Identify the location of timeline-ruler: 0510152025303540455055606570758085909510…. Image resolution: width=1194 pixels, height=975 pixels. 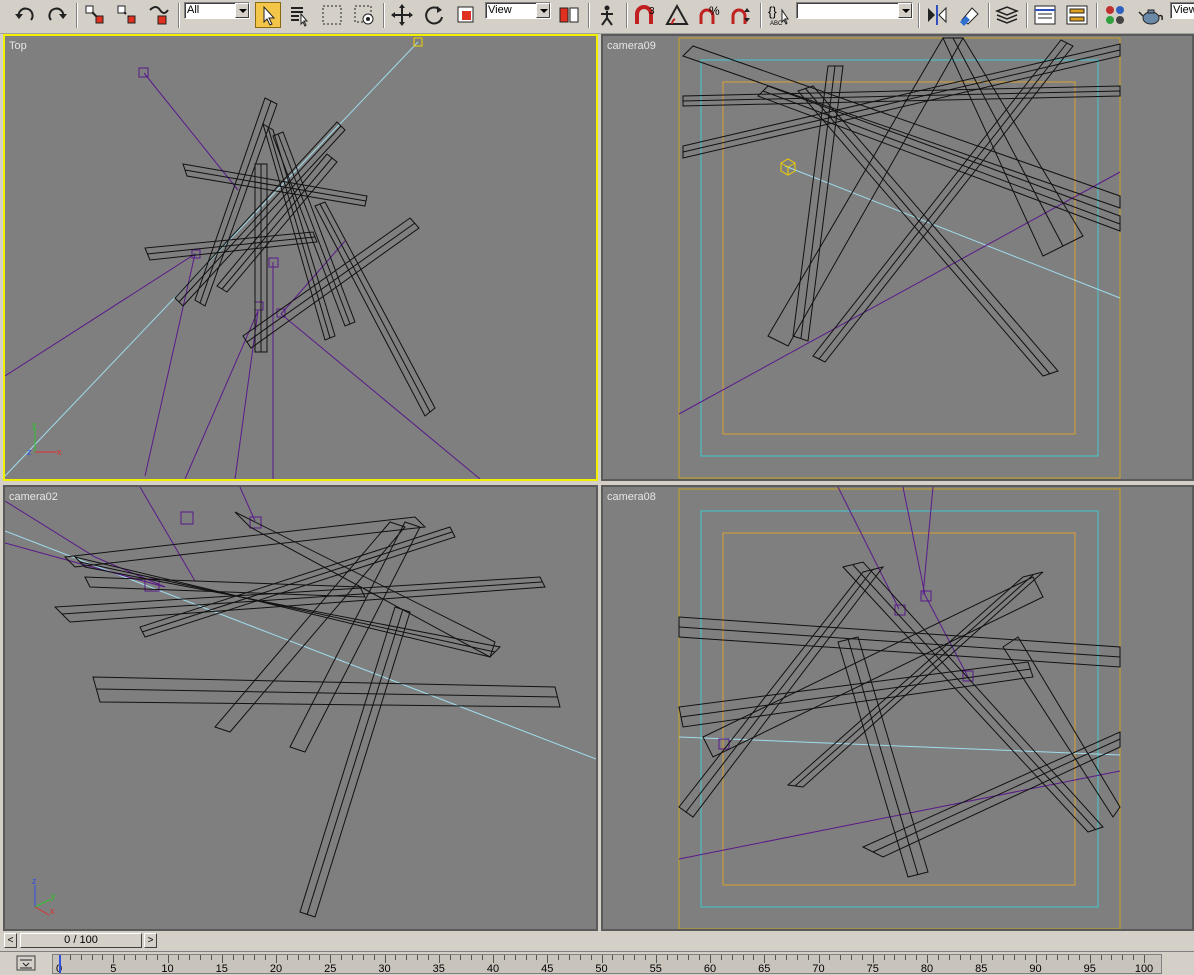
(607, 964).